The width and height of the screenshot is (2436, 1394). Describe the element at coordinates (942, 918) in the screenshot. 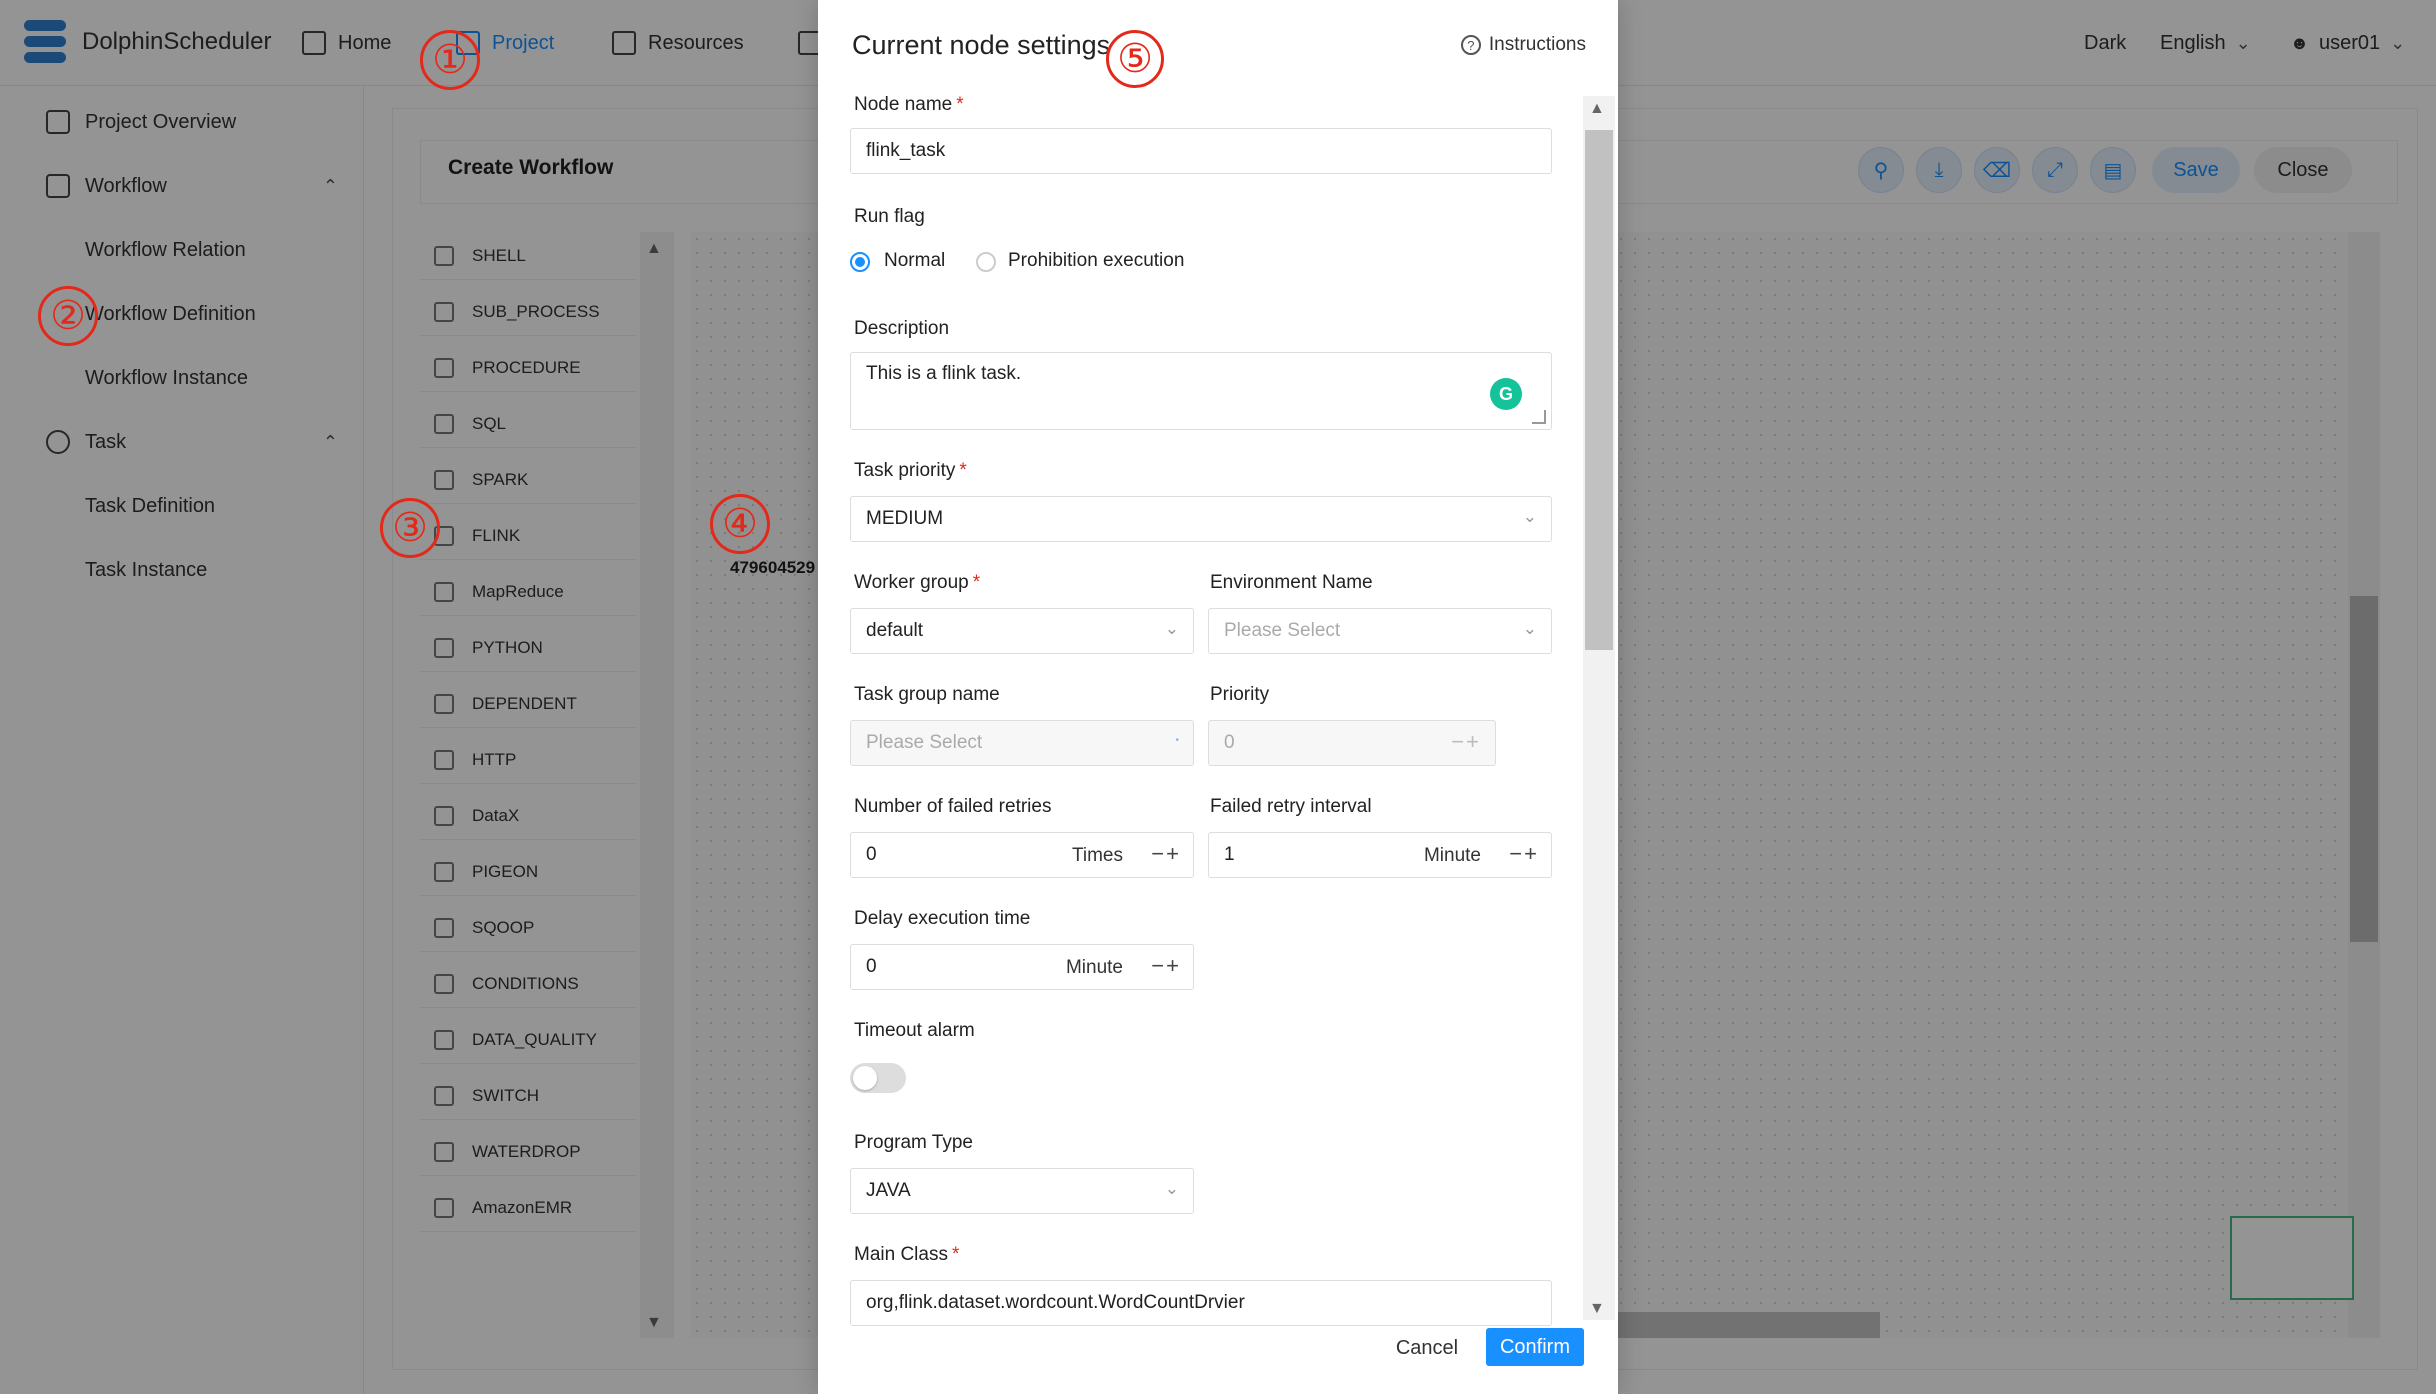

I see `delay-execution-time-label: Delay execution time` at that location.